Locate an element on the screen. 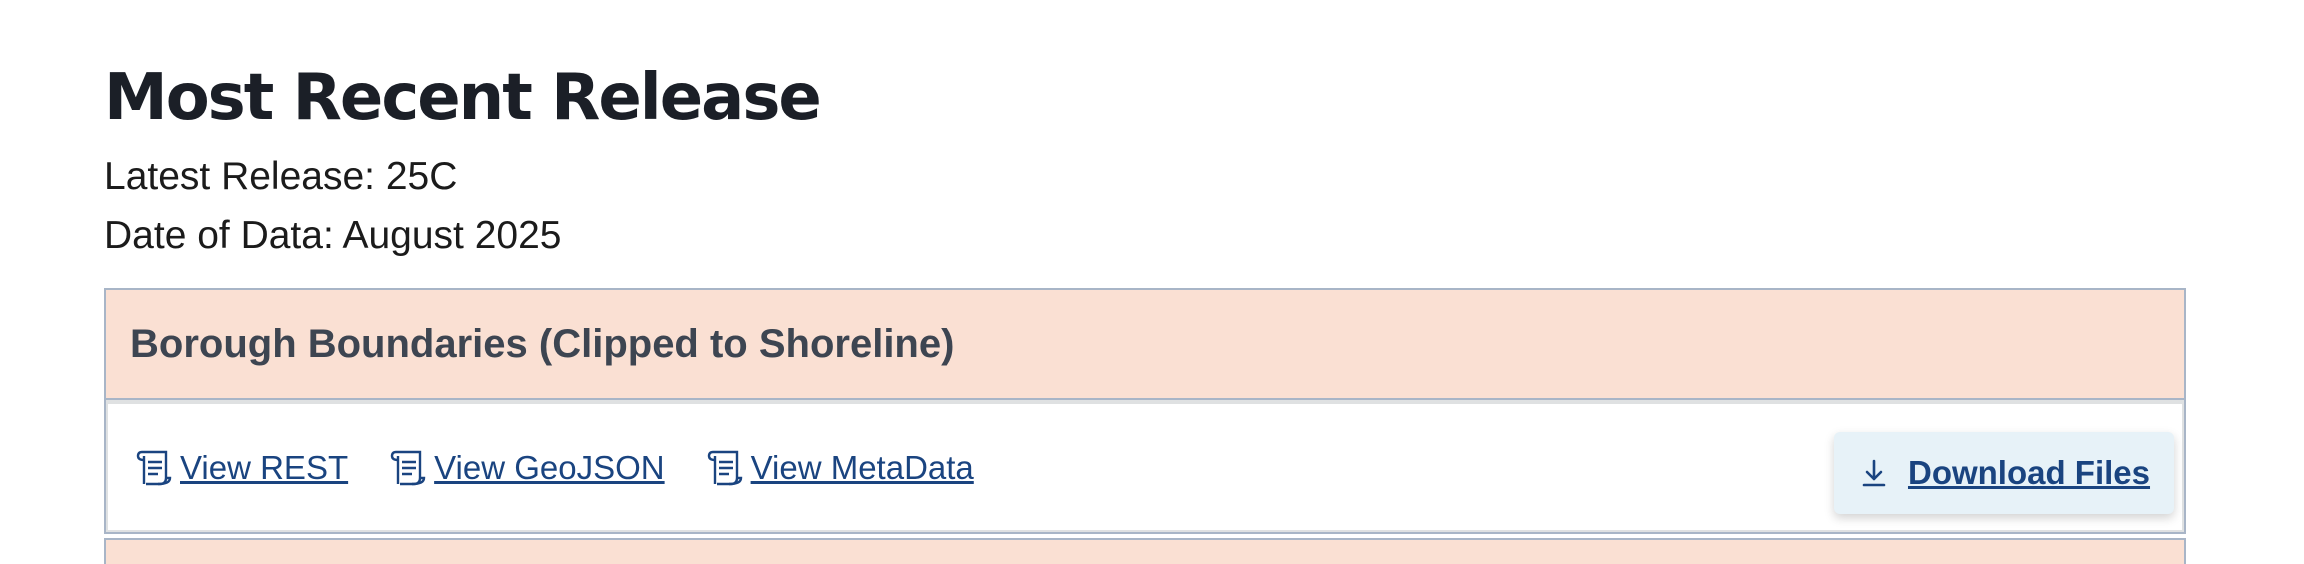 The image size is (2304, 564). view-geojson-item: View GeoJSON is located at coordinates (526, 468).